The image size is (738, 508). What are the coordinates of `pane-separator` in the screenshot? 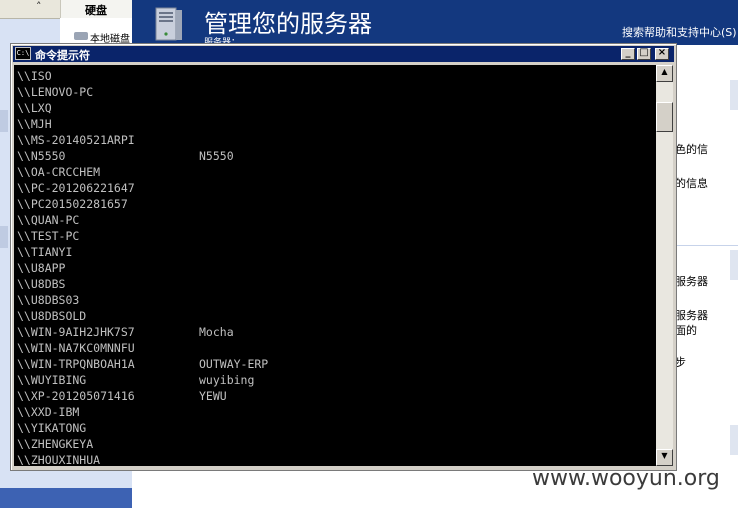 It's located at (706, 245).